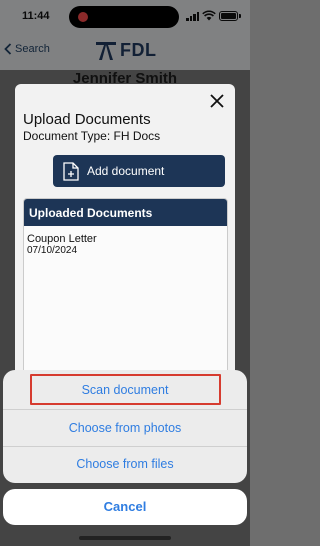 Image resolution: width=320 pixels, height=546 pixels. Describe the element at coordinates (62, 239) in the screenshot. I see `document-name: Coupon Letter` at that location.